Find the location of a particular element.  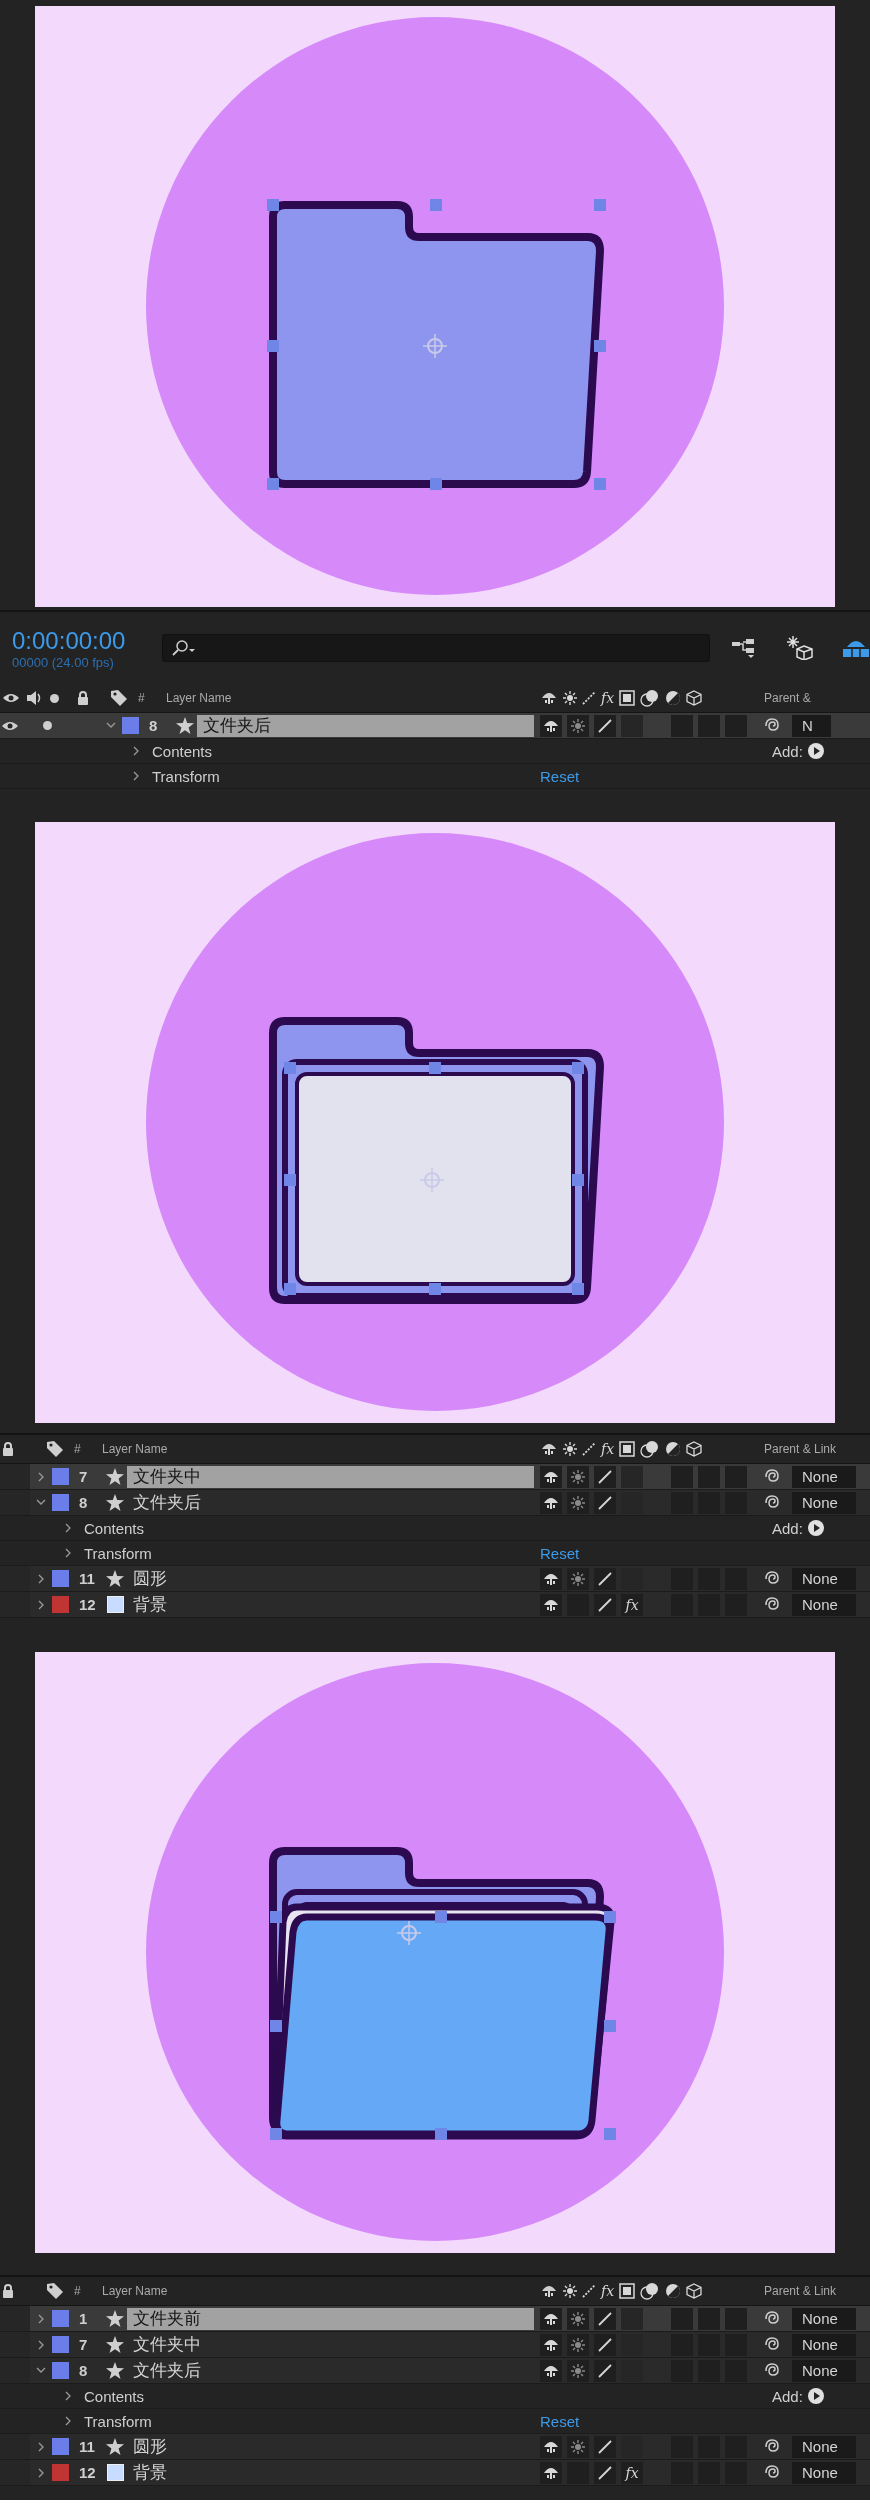

search-field is located at coordinates (435, 648).